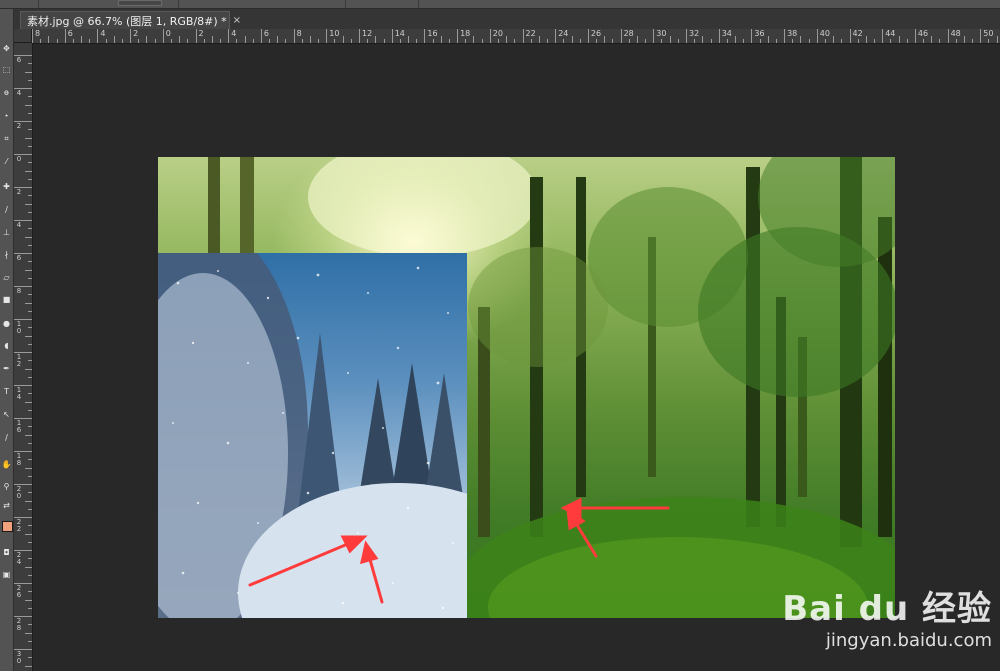  What do you see at coordinates (6, 505) in the screenshot?
I see `swap-colors-icon: ⇄` at bounding box center [6, 505].